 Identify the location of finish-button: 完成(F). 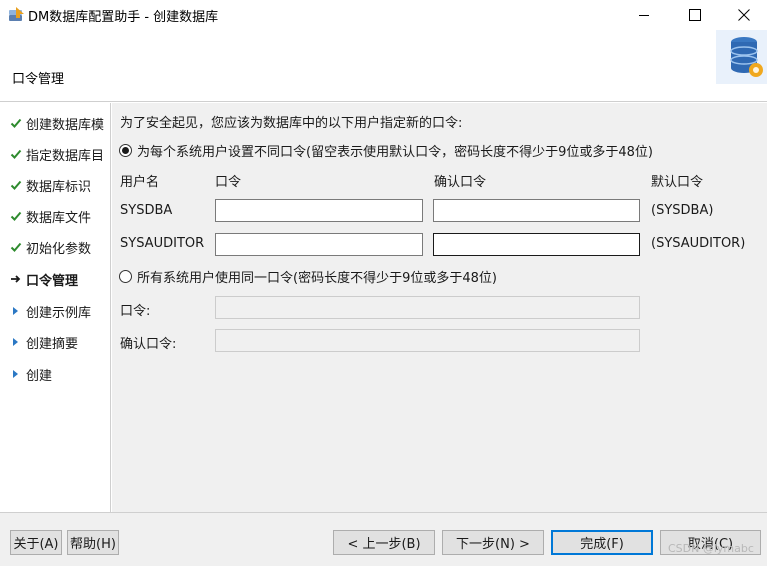
(602, 542).